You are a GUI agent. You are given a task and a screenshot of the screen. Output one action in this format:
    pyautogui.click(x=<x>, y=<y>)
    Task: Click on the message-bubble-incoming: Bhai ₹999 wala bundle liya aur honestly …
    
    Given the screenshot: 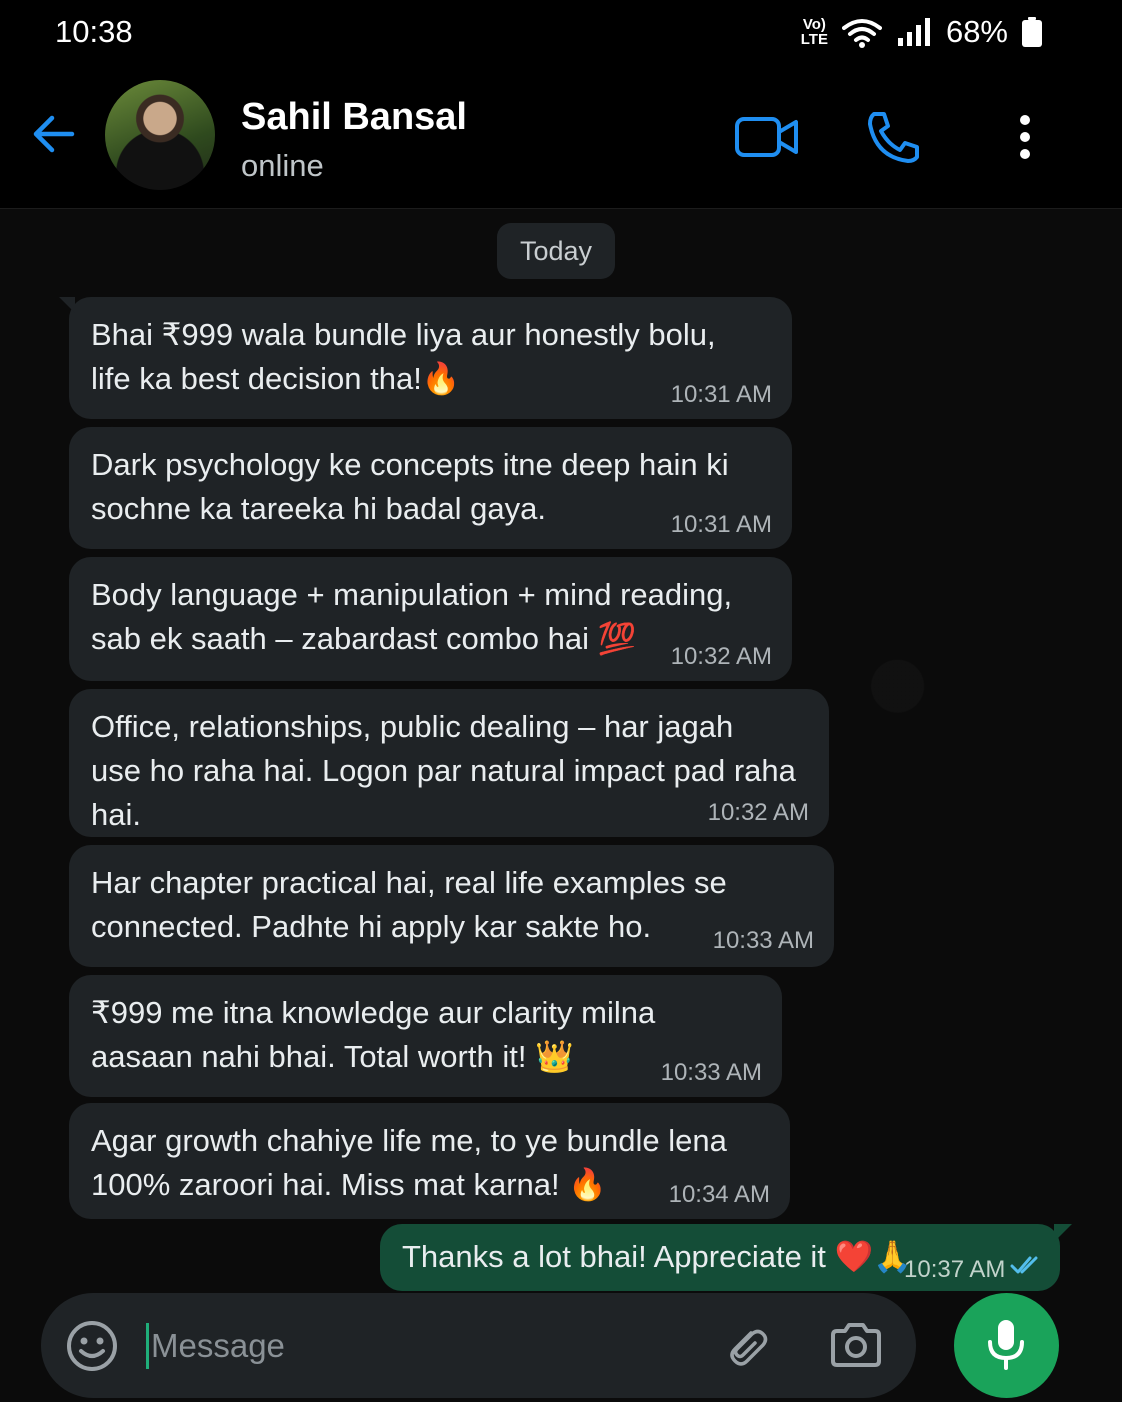 What is the action you would take?
    pyautogui.click(x=425, y=358)
    